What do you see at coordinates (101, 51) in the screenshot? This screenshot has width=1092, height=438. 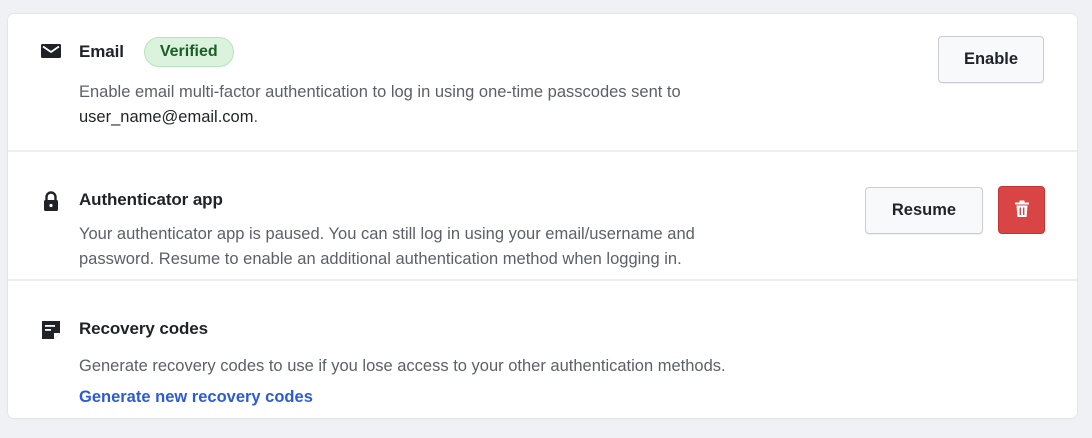 I see `email-title: Email` at bounding box center [101, 51].